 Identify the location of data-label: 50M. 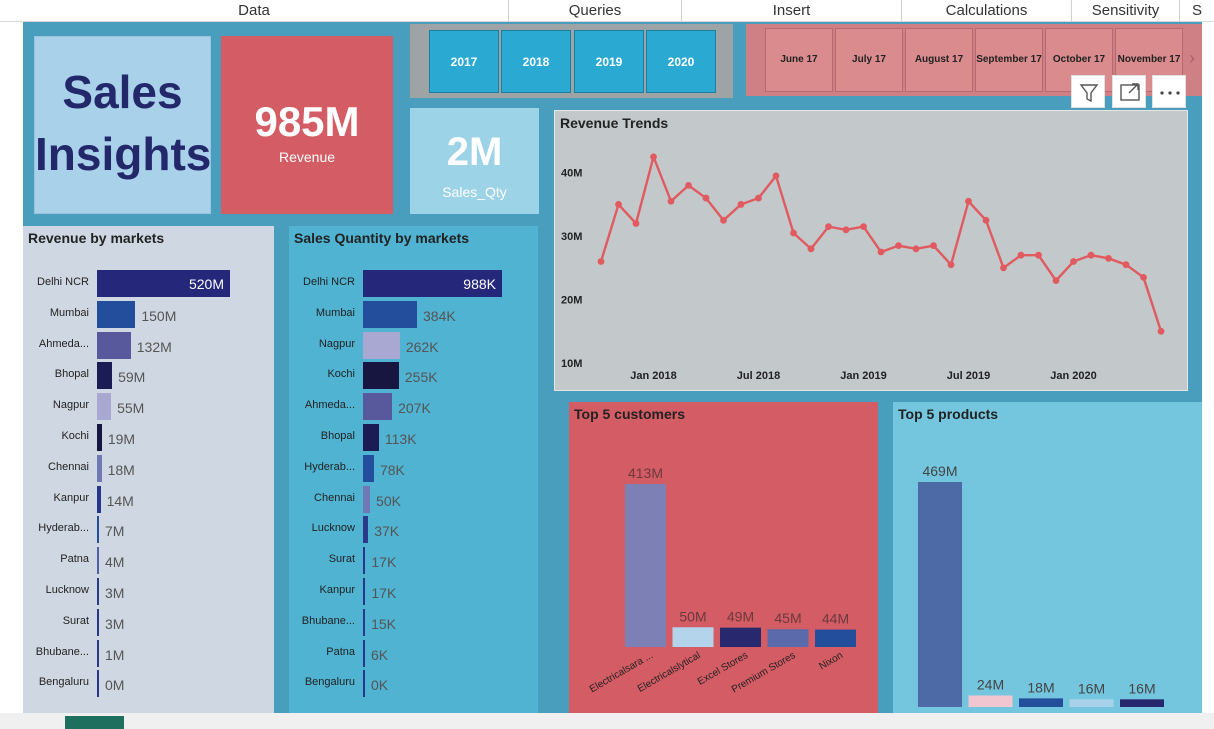
(692, 616).